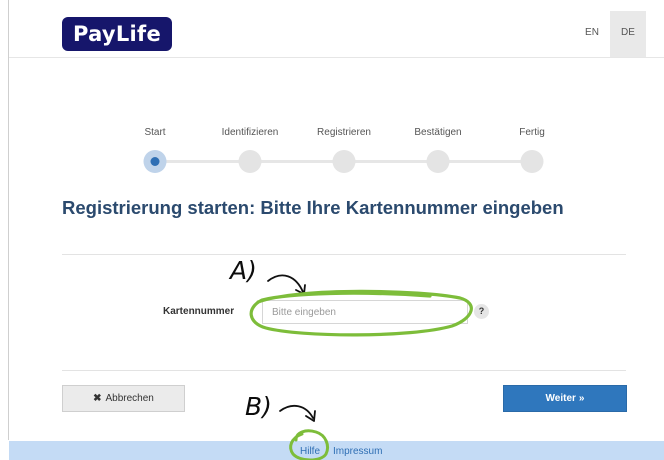 The height and width of the screenshot is (460, 664). What do you see at coordinates (8, 220) in the screenshot?
I see `window-border` at bounding box center [8, 220].